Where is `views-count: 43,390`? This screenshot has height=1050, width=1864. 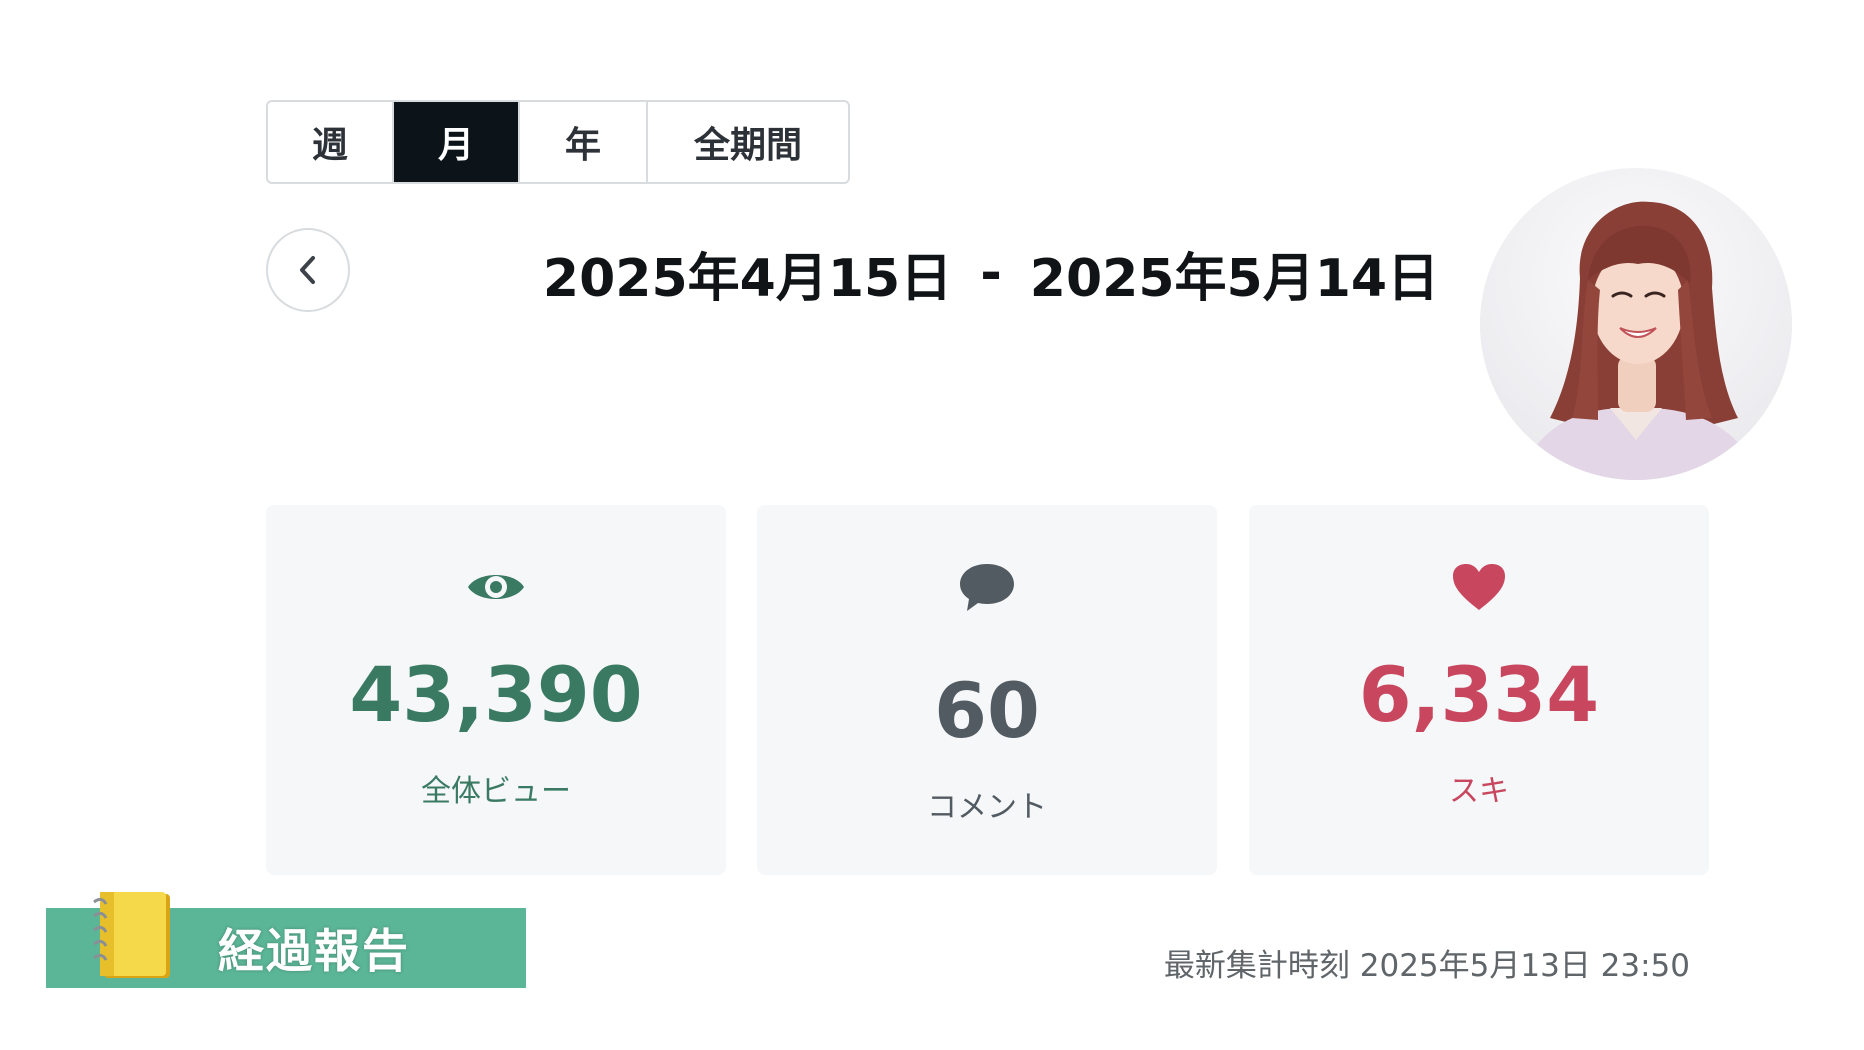 views-count: 43,390 is located at coordinates (496, 694).